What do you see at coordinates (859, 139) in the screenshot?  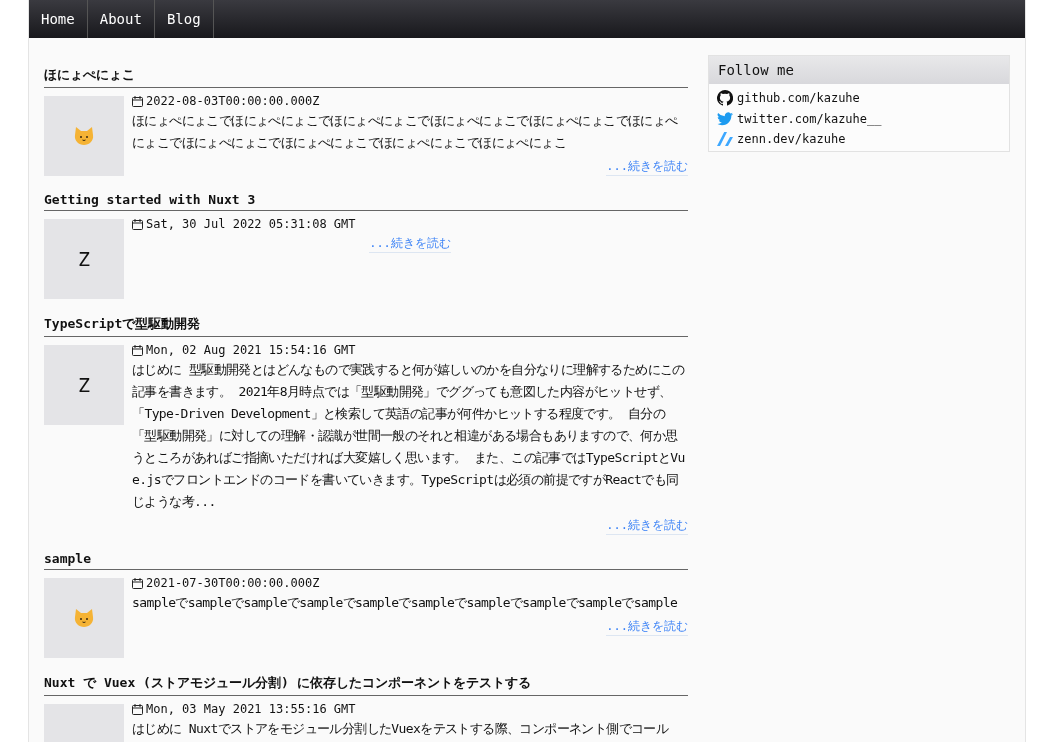 I see `social-link: zenn.dev/kazuhe` at bounding box center [859, 139].